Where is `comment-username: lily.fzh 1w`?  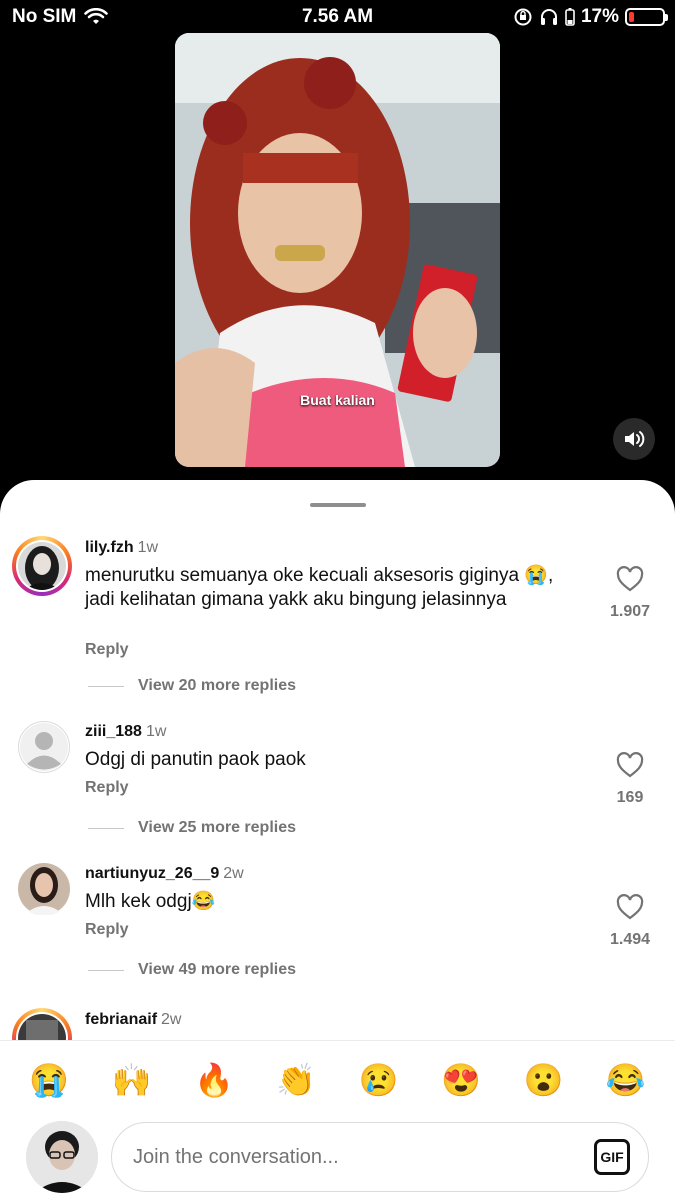
comment-username: lily.fzh 1w is located at coordinates (121, 548).